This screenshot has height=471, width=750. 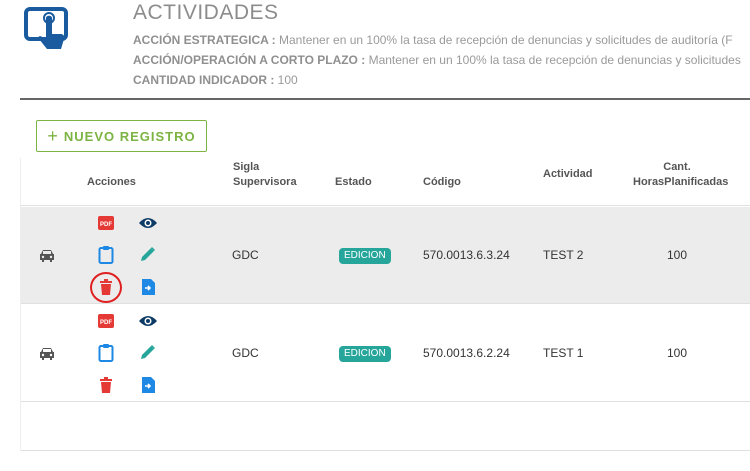 What do you see at coordinates (265, 174) in the screenshot?
I see `col-sigla: Sigla Supervisora` at bounding box center [265, 174].